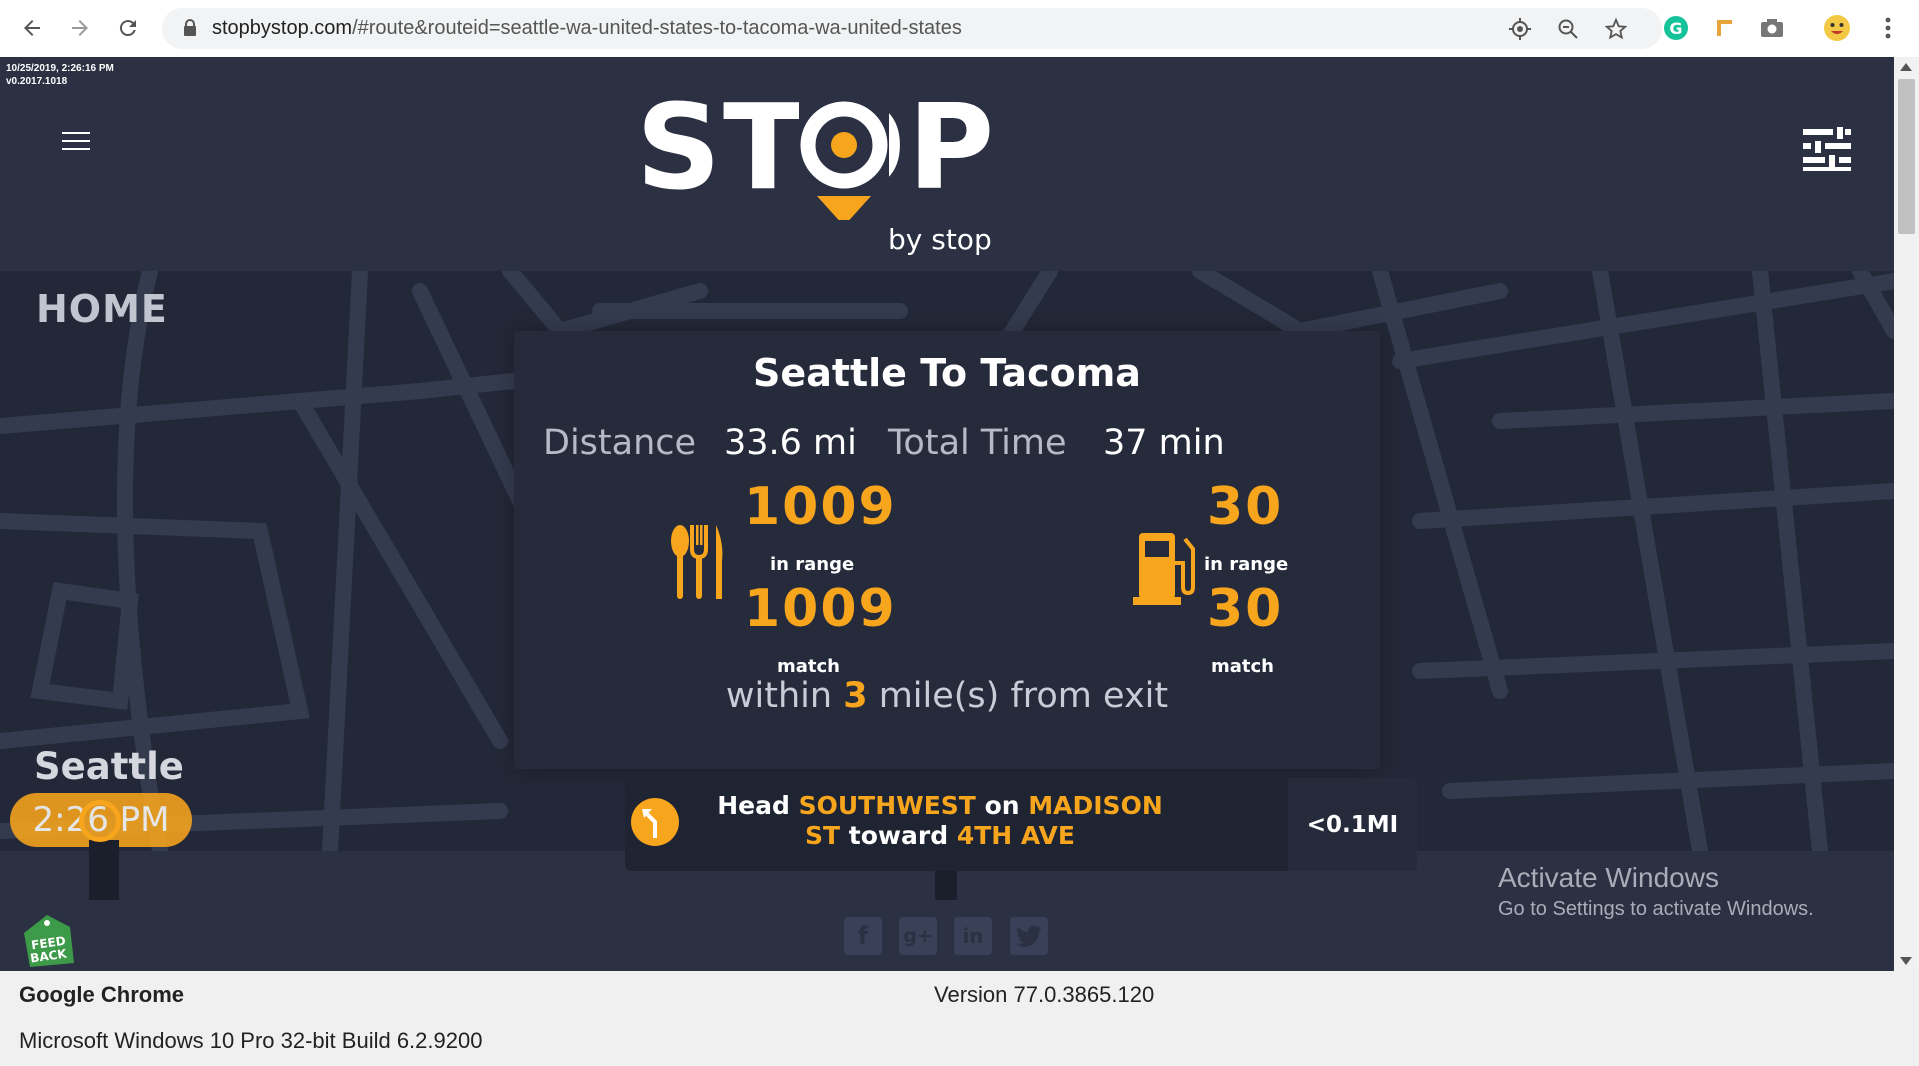 Image resolution: width=1919 pixels, height=1066 pixels. I want to click on origin-marker-icon, so click(100, 821).